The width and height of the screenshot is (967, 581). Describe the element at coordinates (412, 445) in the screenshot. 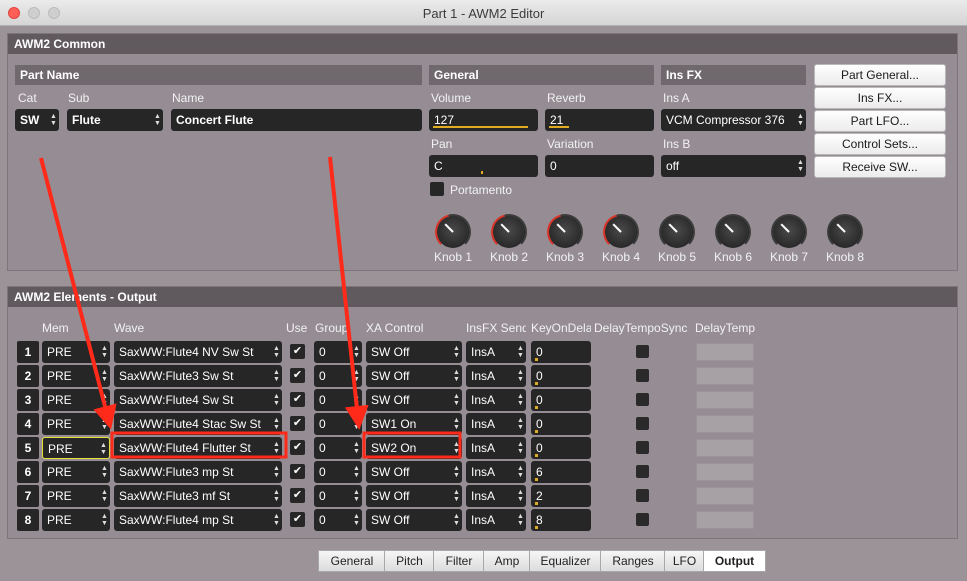

I see `annotation-box-xa` at that location.